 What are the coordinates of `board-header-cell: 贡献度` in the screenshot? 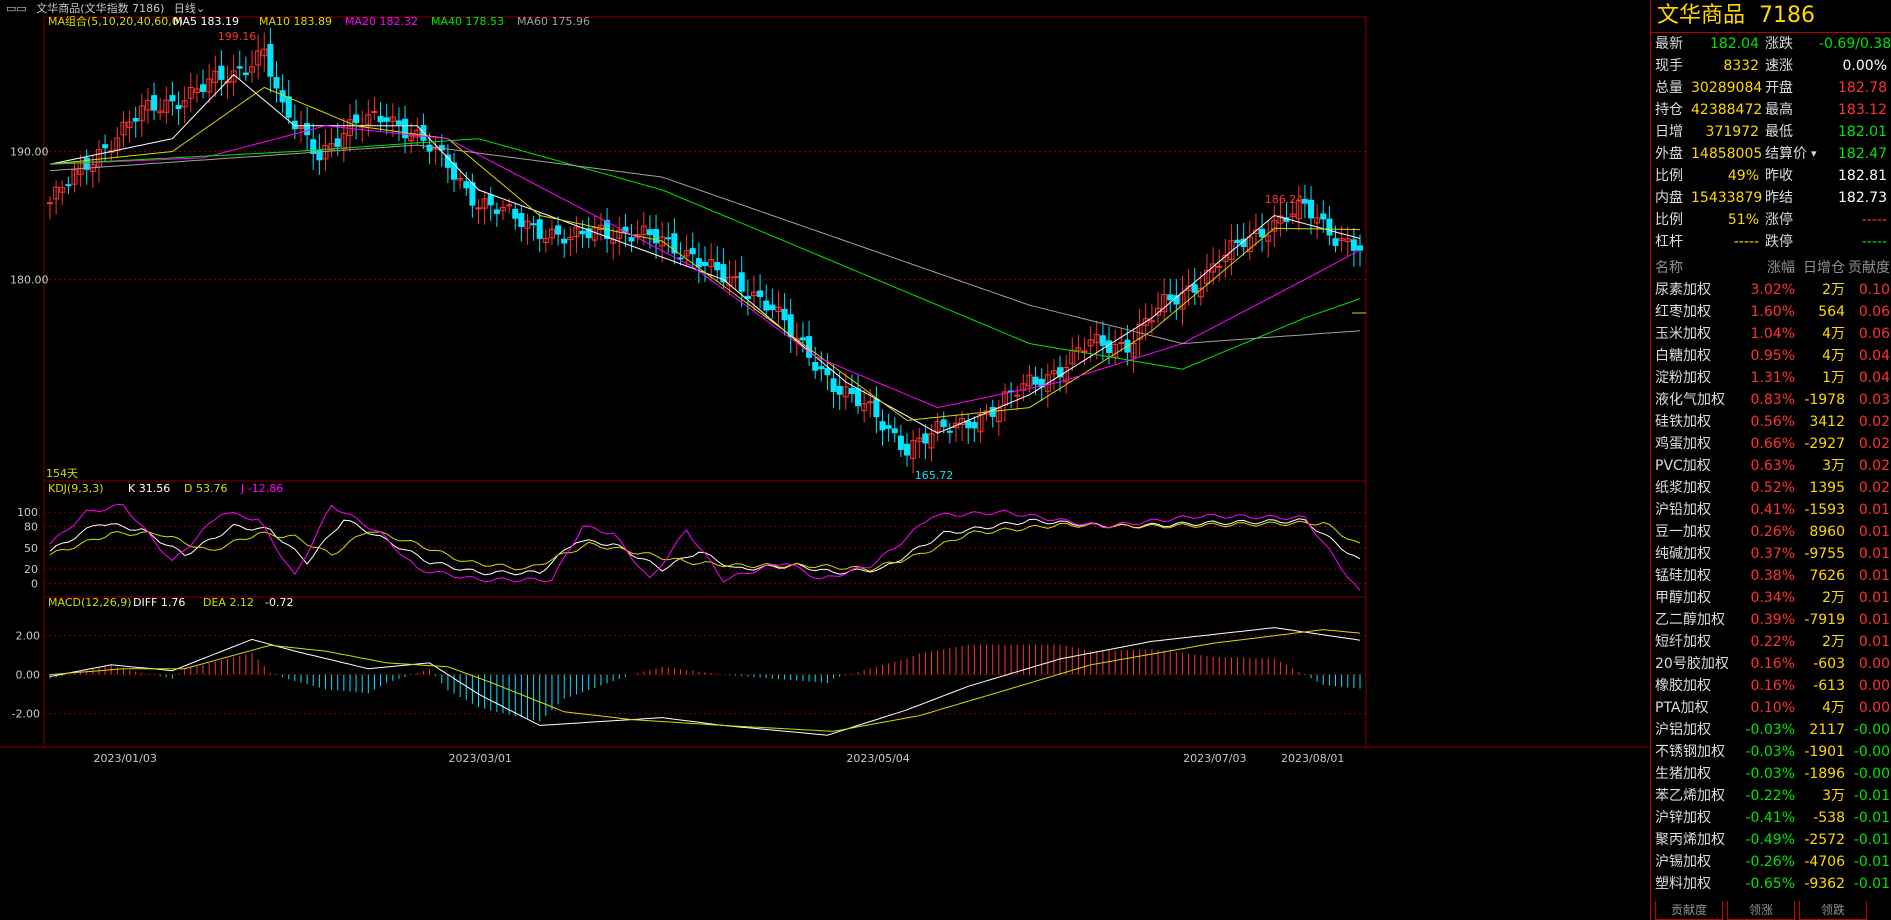 It's located at (1868, 268).